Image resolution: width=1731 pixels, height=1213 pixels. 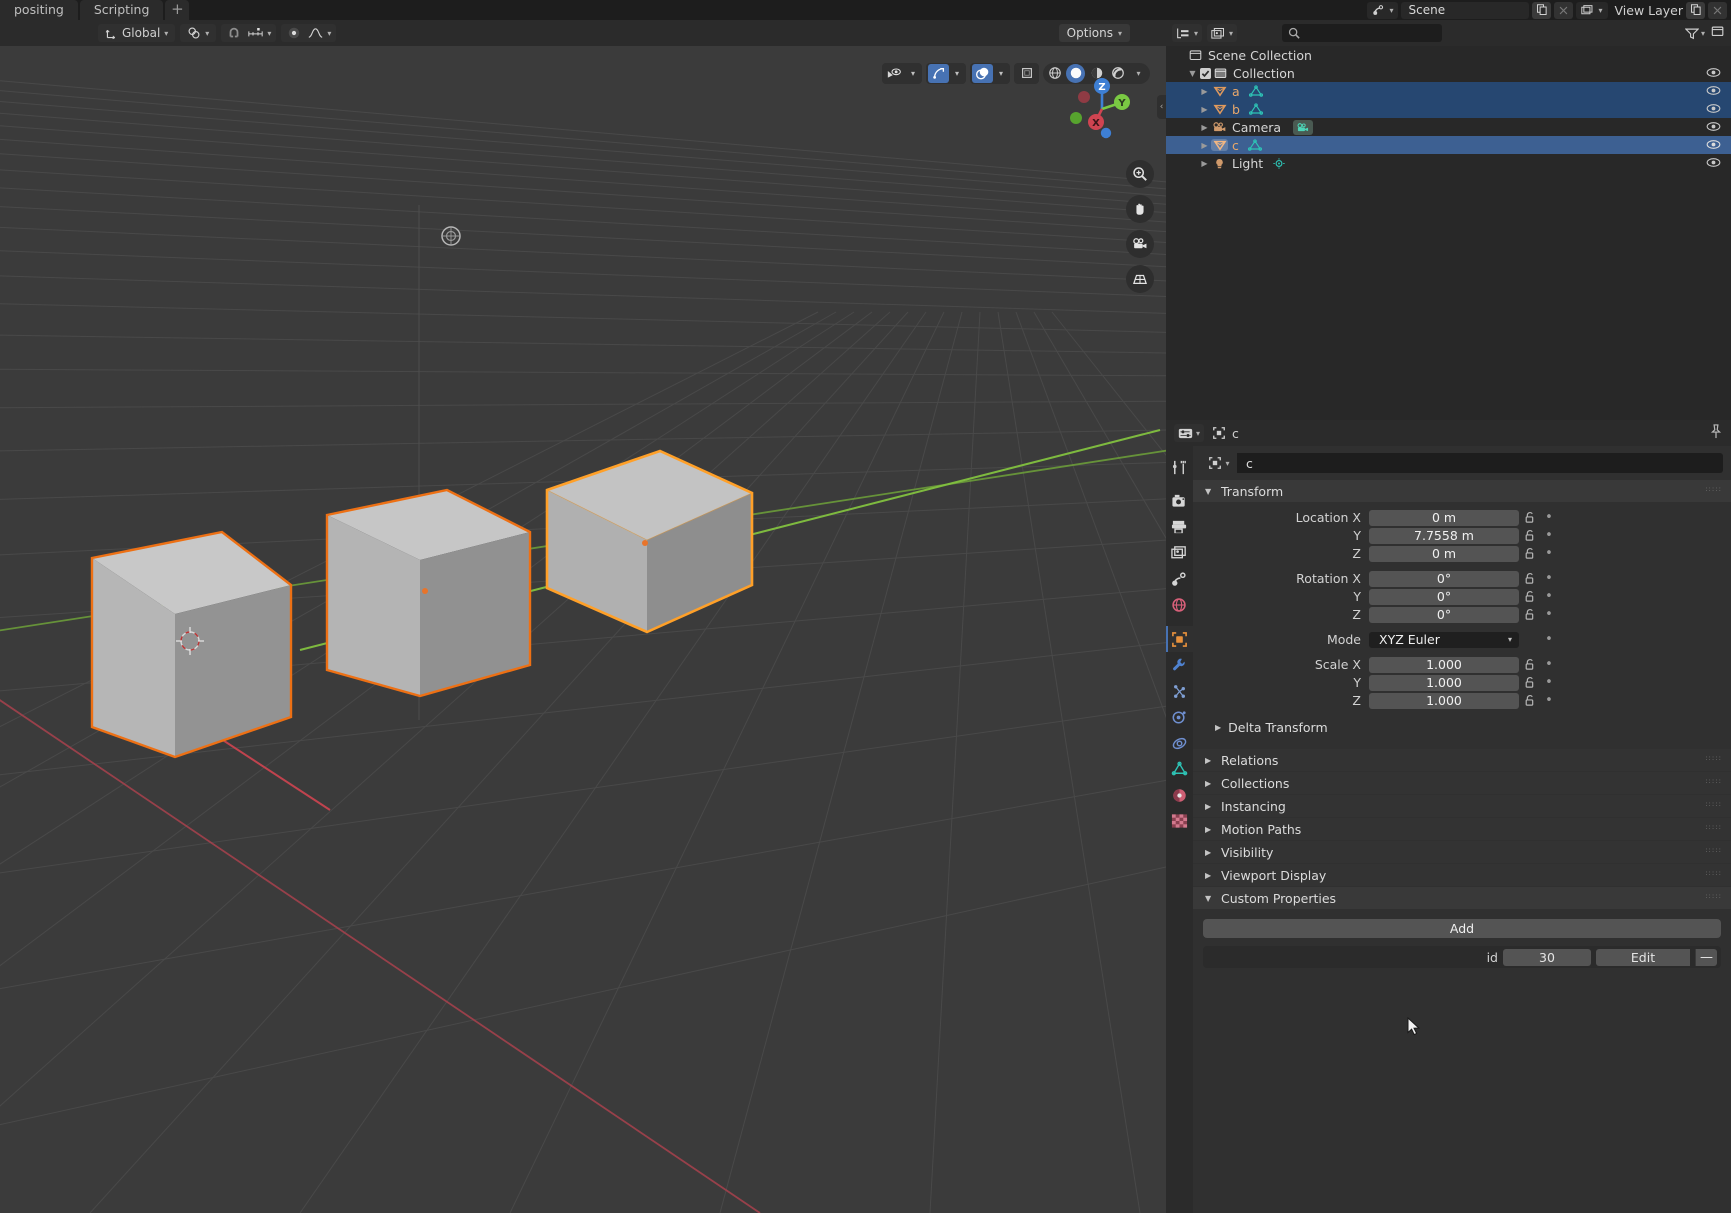 I want to click on scene-name-field: Scene, so click(x=1465, y=10).